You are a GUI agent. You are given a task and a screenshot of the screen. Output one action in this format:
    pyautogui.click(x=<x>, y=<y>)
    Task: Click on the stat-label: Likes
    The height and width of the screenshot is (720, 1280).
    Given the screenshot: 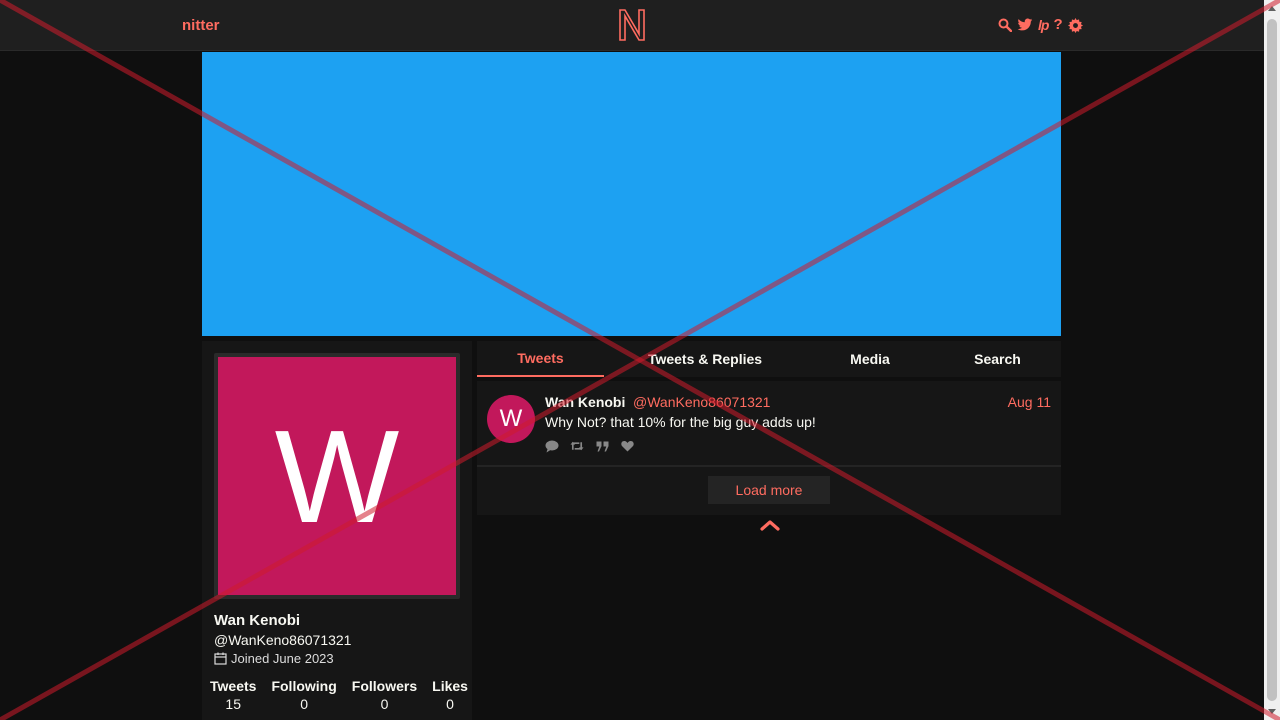 What is the action you would take?
    pyautogui.click(x=450, y=686)
    